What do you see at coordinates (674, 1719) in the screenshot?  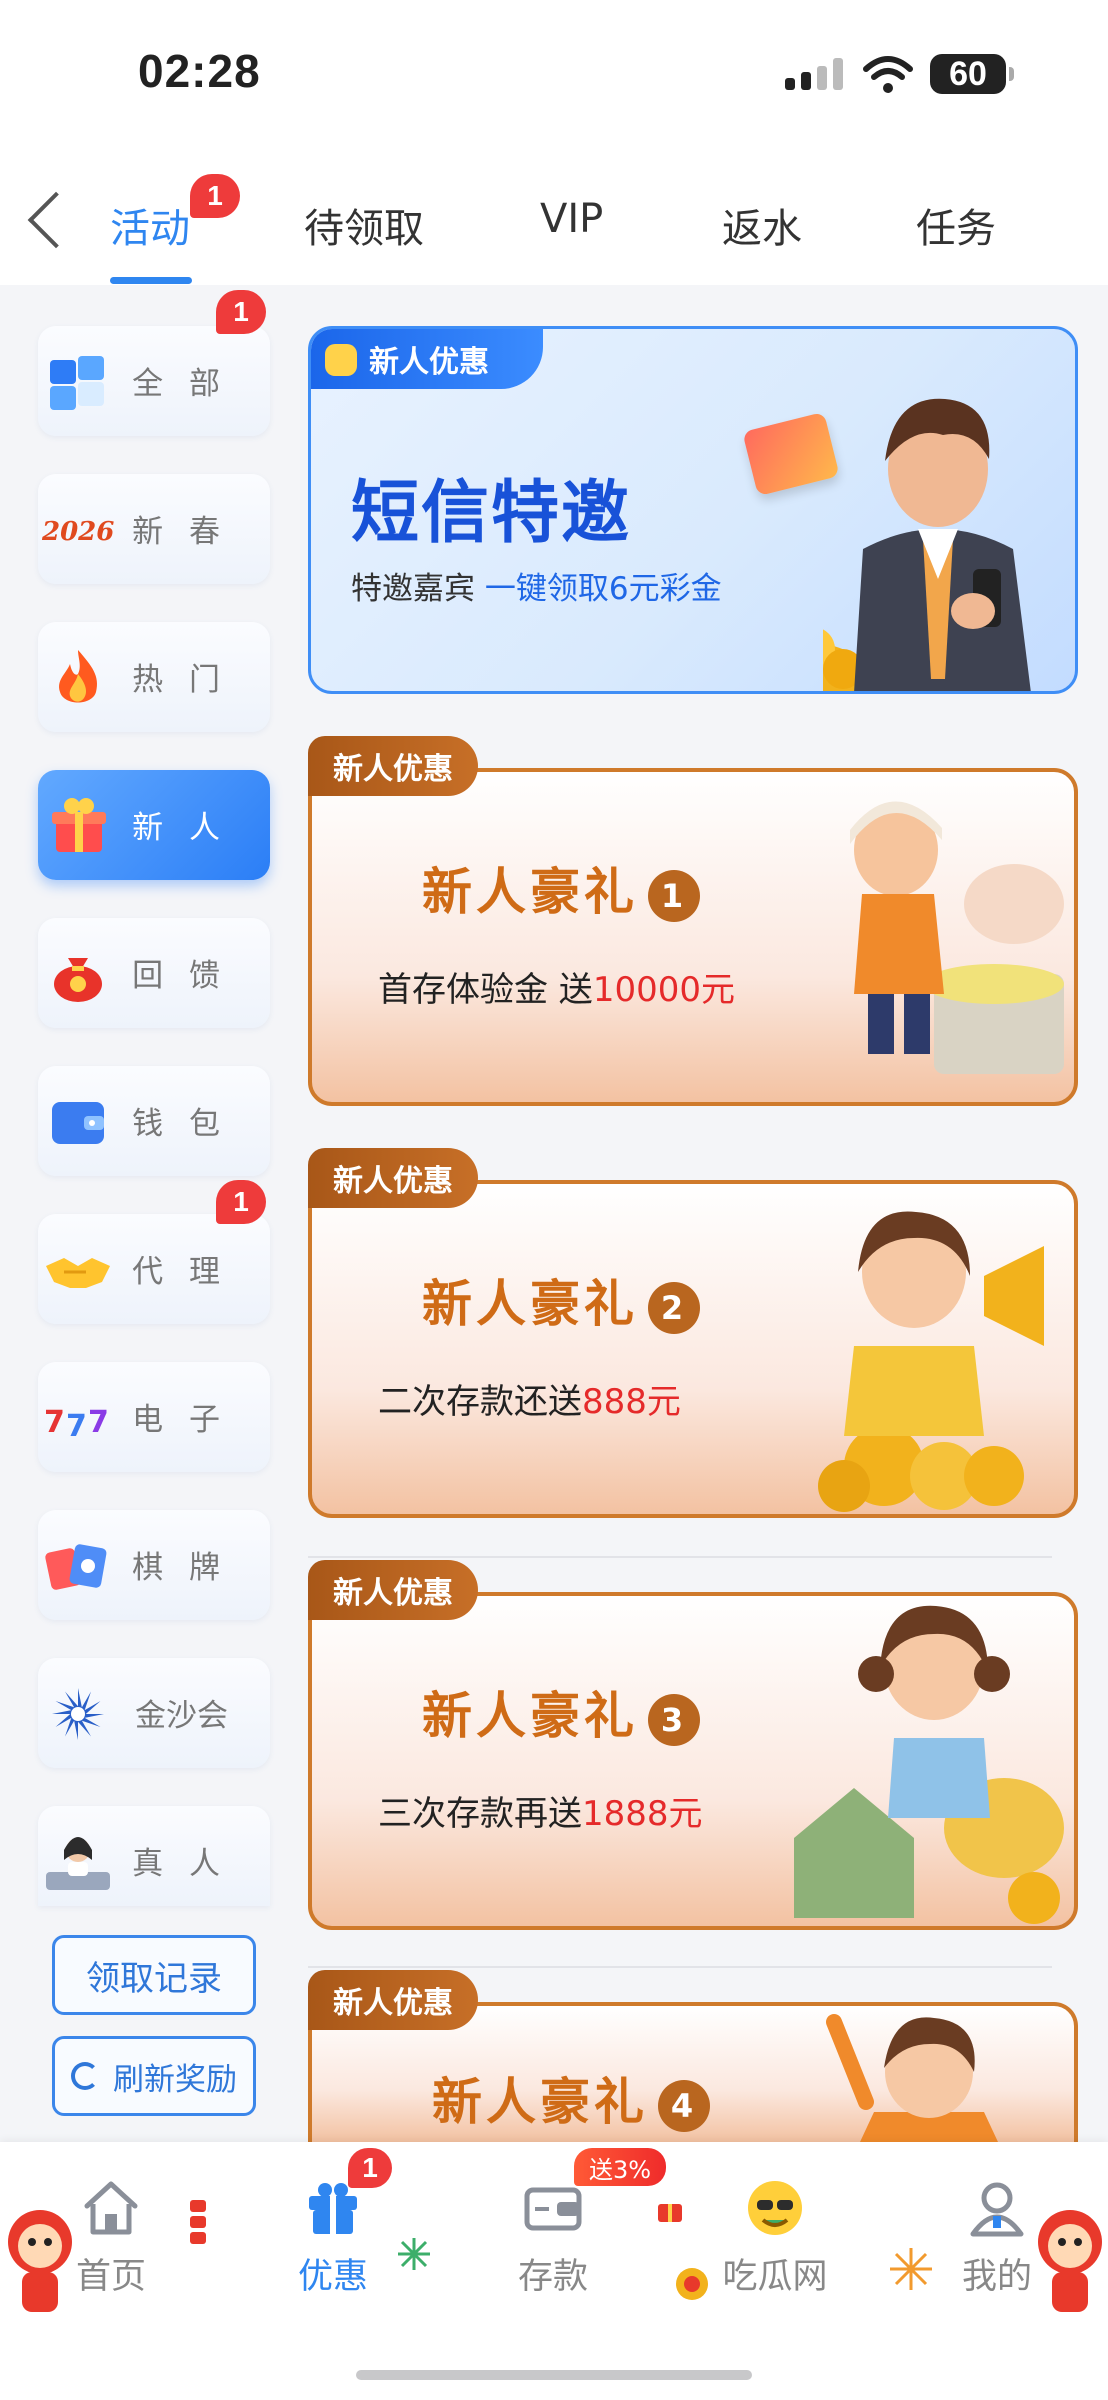 I see `promo-number-badge: 3` at bounding box center [674, 1719].